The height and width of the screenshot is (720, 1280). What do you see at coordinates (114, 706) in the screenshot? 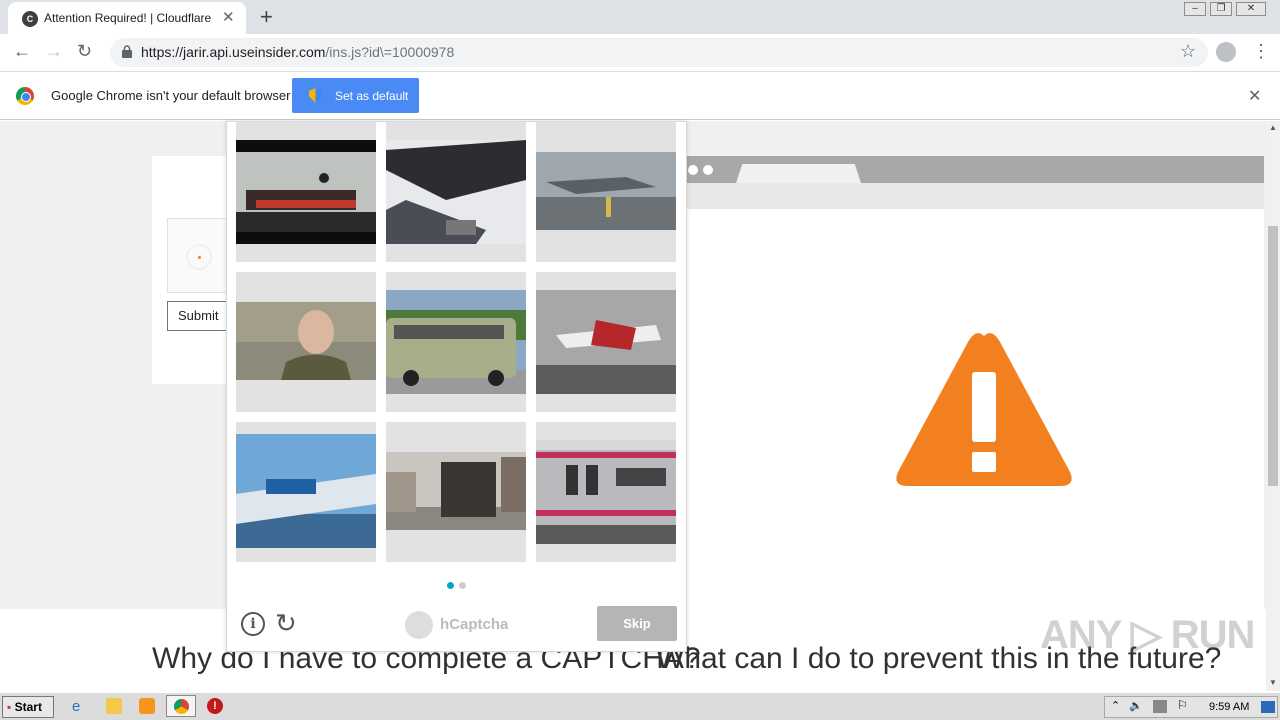
I see `explorer-folder-icon` at bounding box center [114, 706].